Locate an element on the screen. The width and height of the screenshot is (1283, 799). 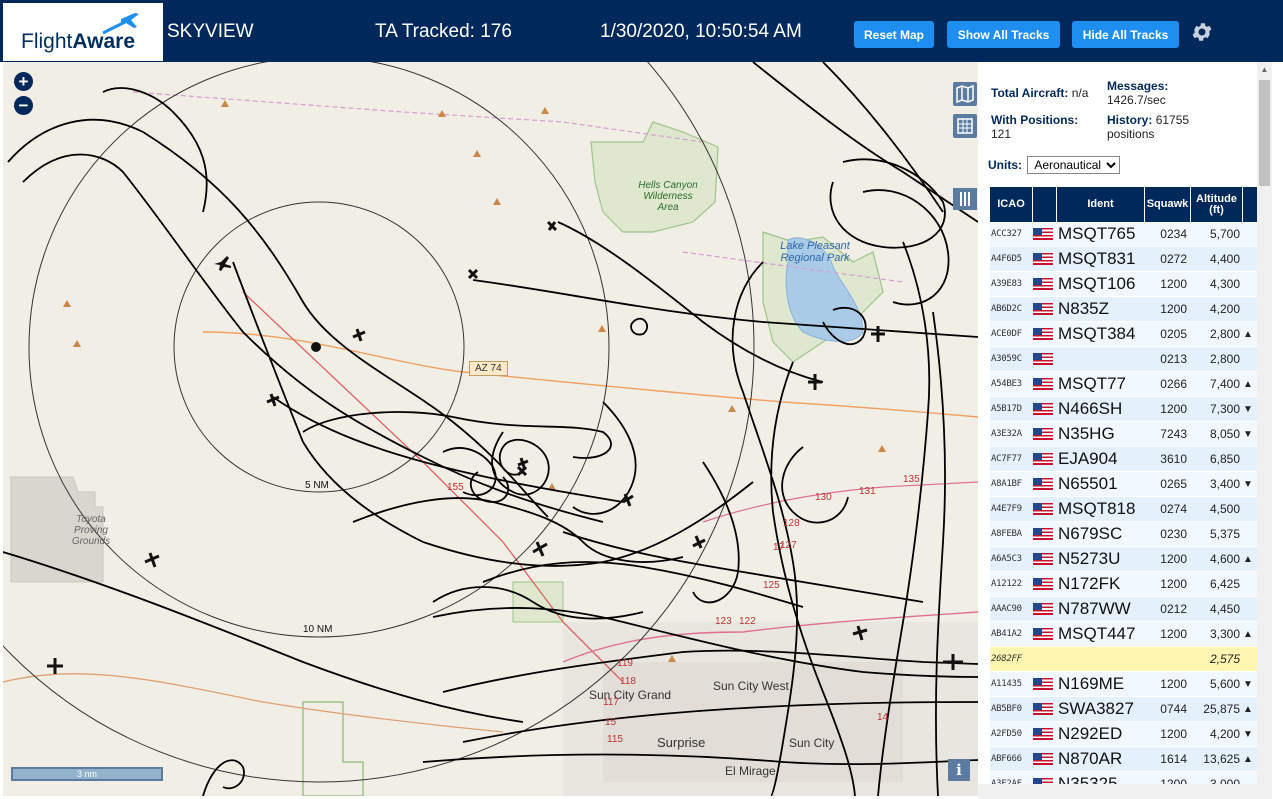
columns-icon is located at coordinates (965, 199).